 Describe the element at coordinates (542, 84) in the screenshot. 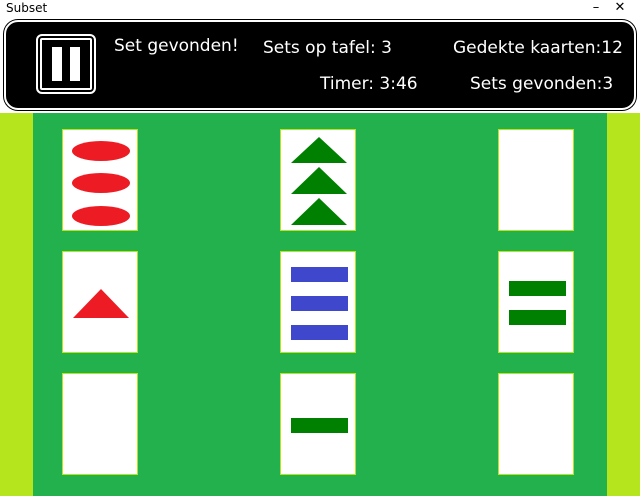

I see `sets-found-label: Sets gevonden:3` at that location.